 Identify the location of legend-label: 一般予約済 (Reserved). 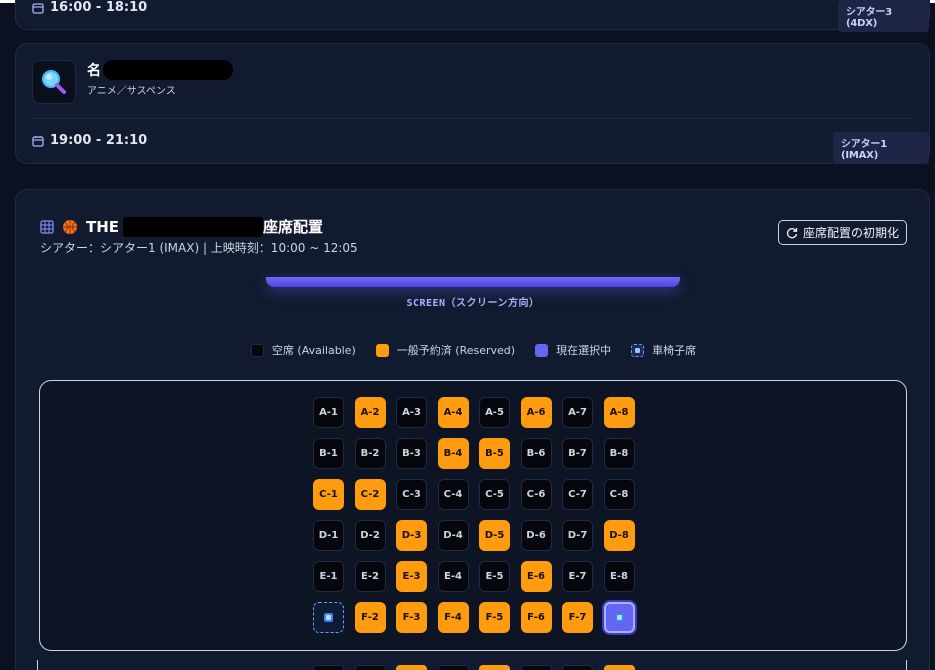
(456, 350).